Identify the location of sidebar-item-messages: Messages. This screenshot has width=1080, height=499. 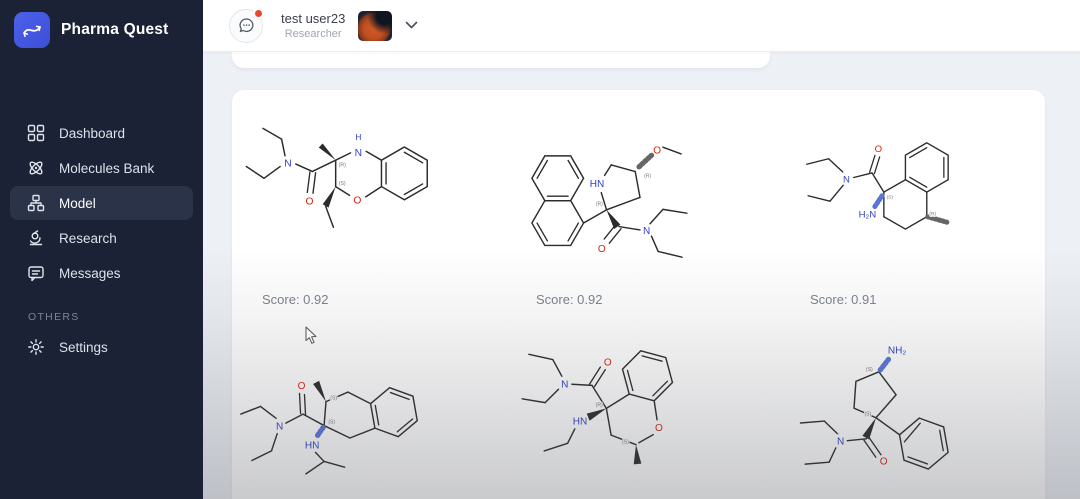
(101, 273).